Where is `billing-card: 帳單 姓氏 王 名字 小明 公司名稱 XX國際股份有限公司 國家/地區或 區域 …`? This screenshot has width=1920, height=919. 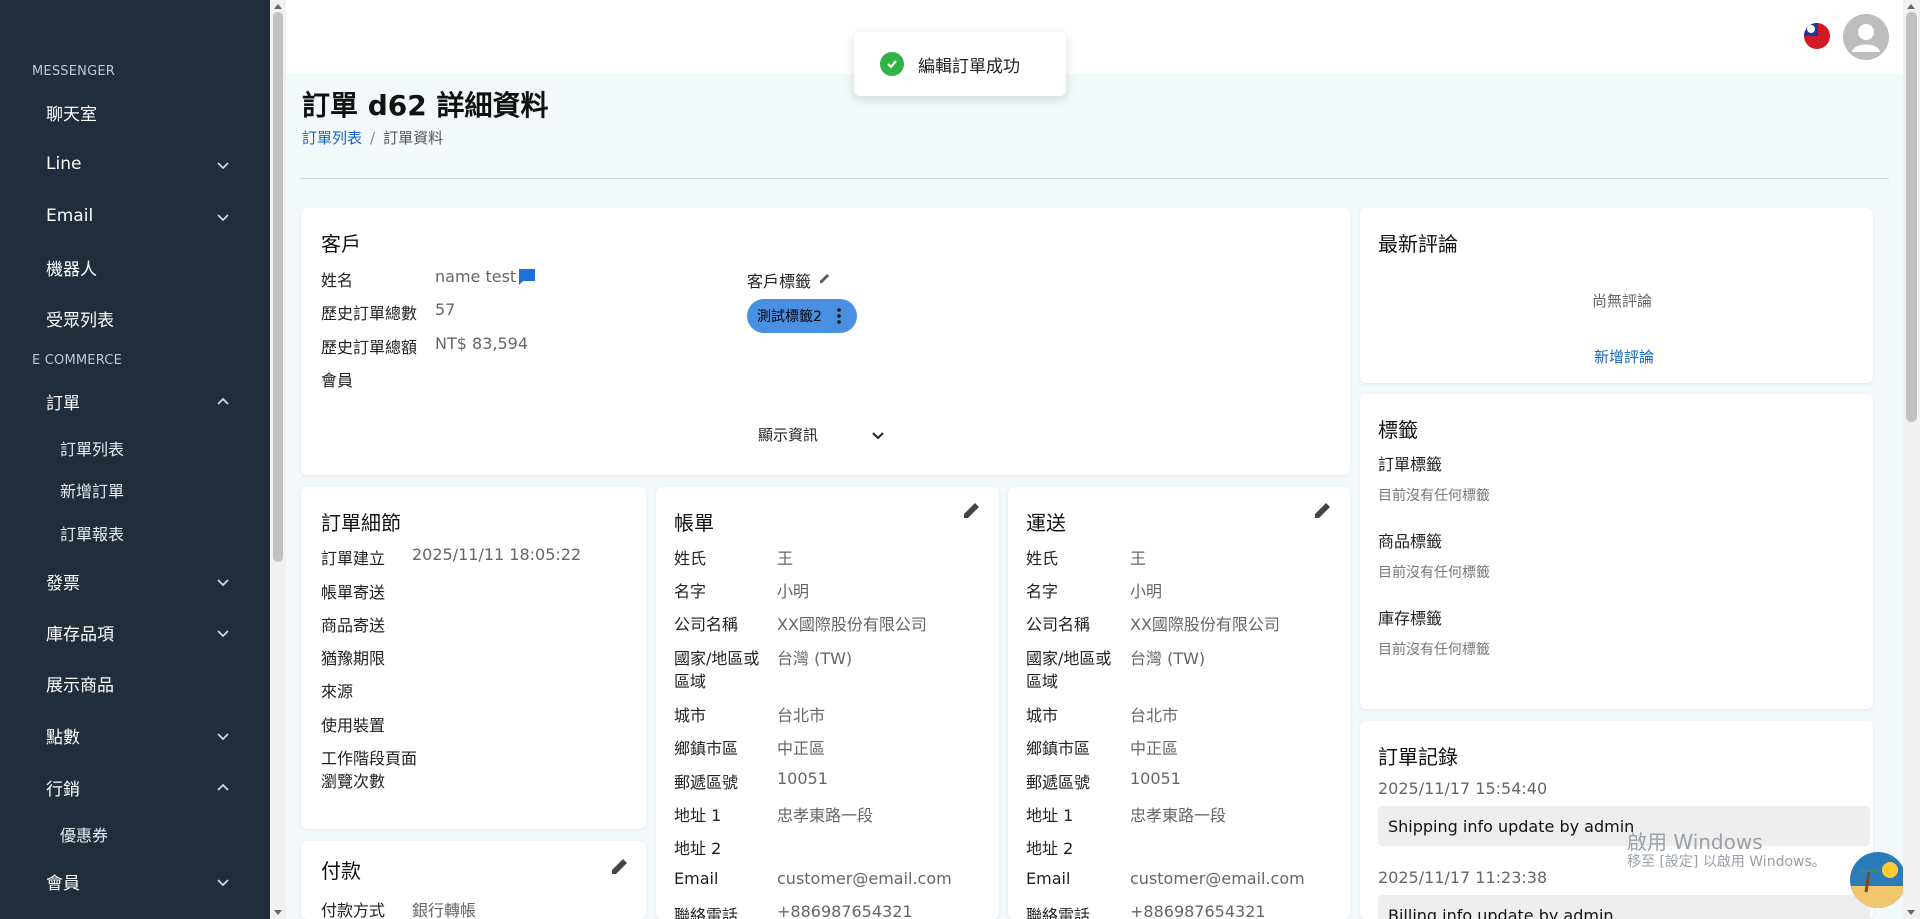
billing-card: 帳單 姓氏 王 名字 小明 公司名稱 XX國際股份有限公司 國家/地區或 區域 … is located at coordinates (827, 703).